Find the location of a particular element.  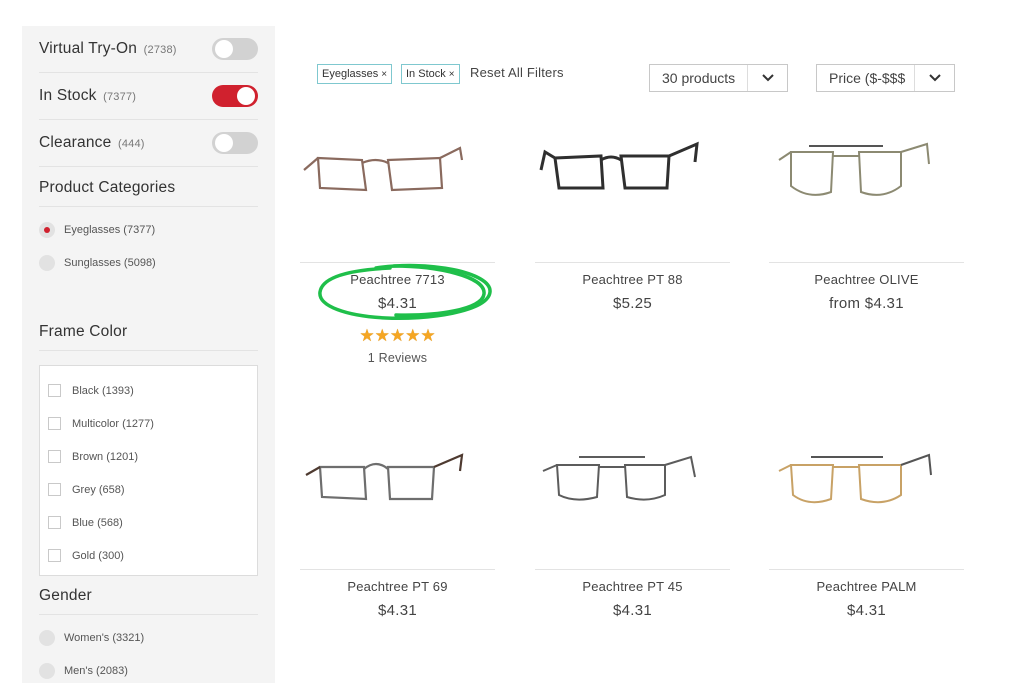

product-price: $5.25 is located at coordinates (632, 303).